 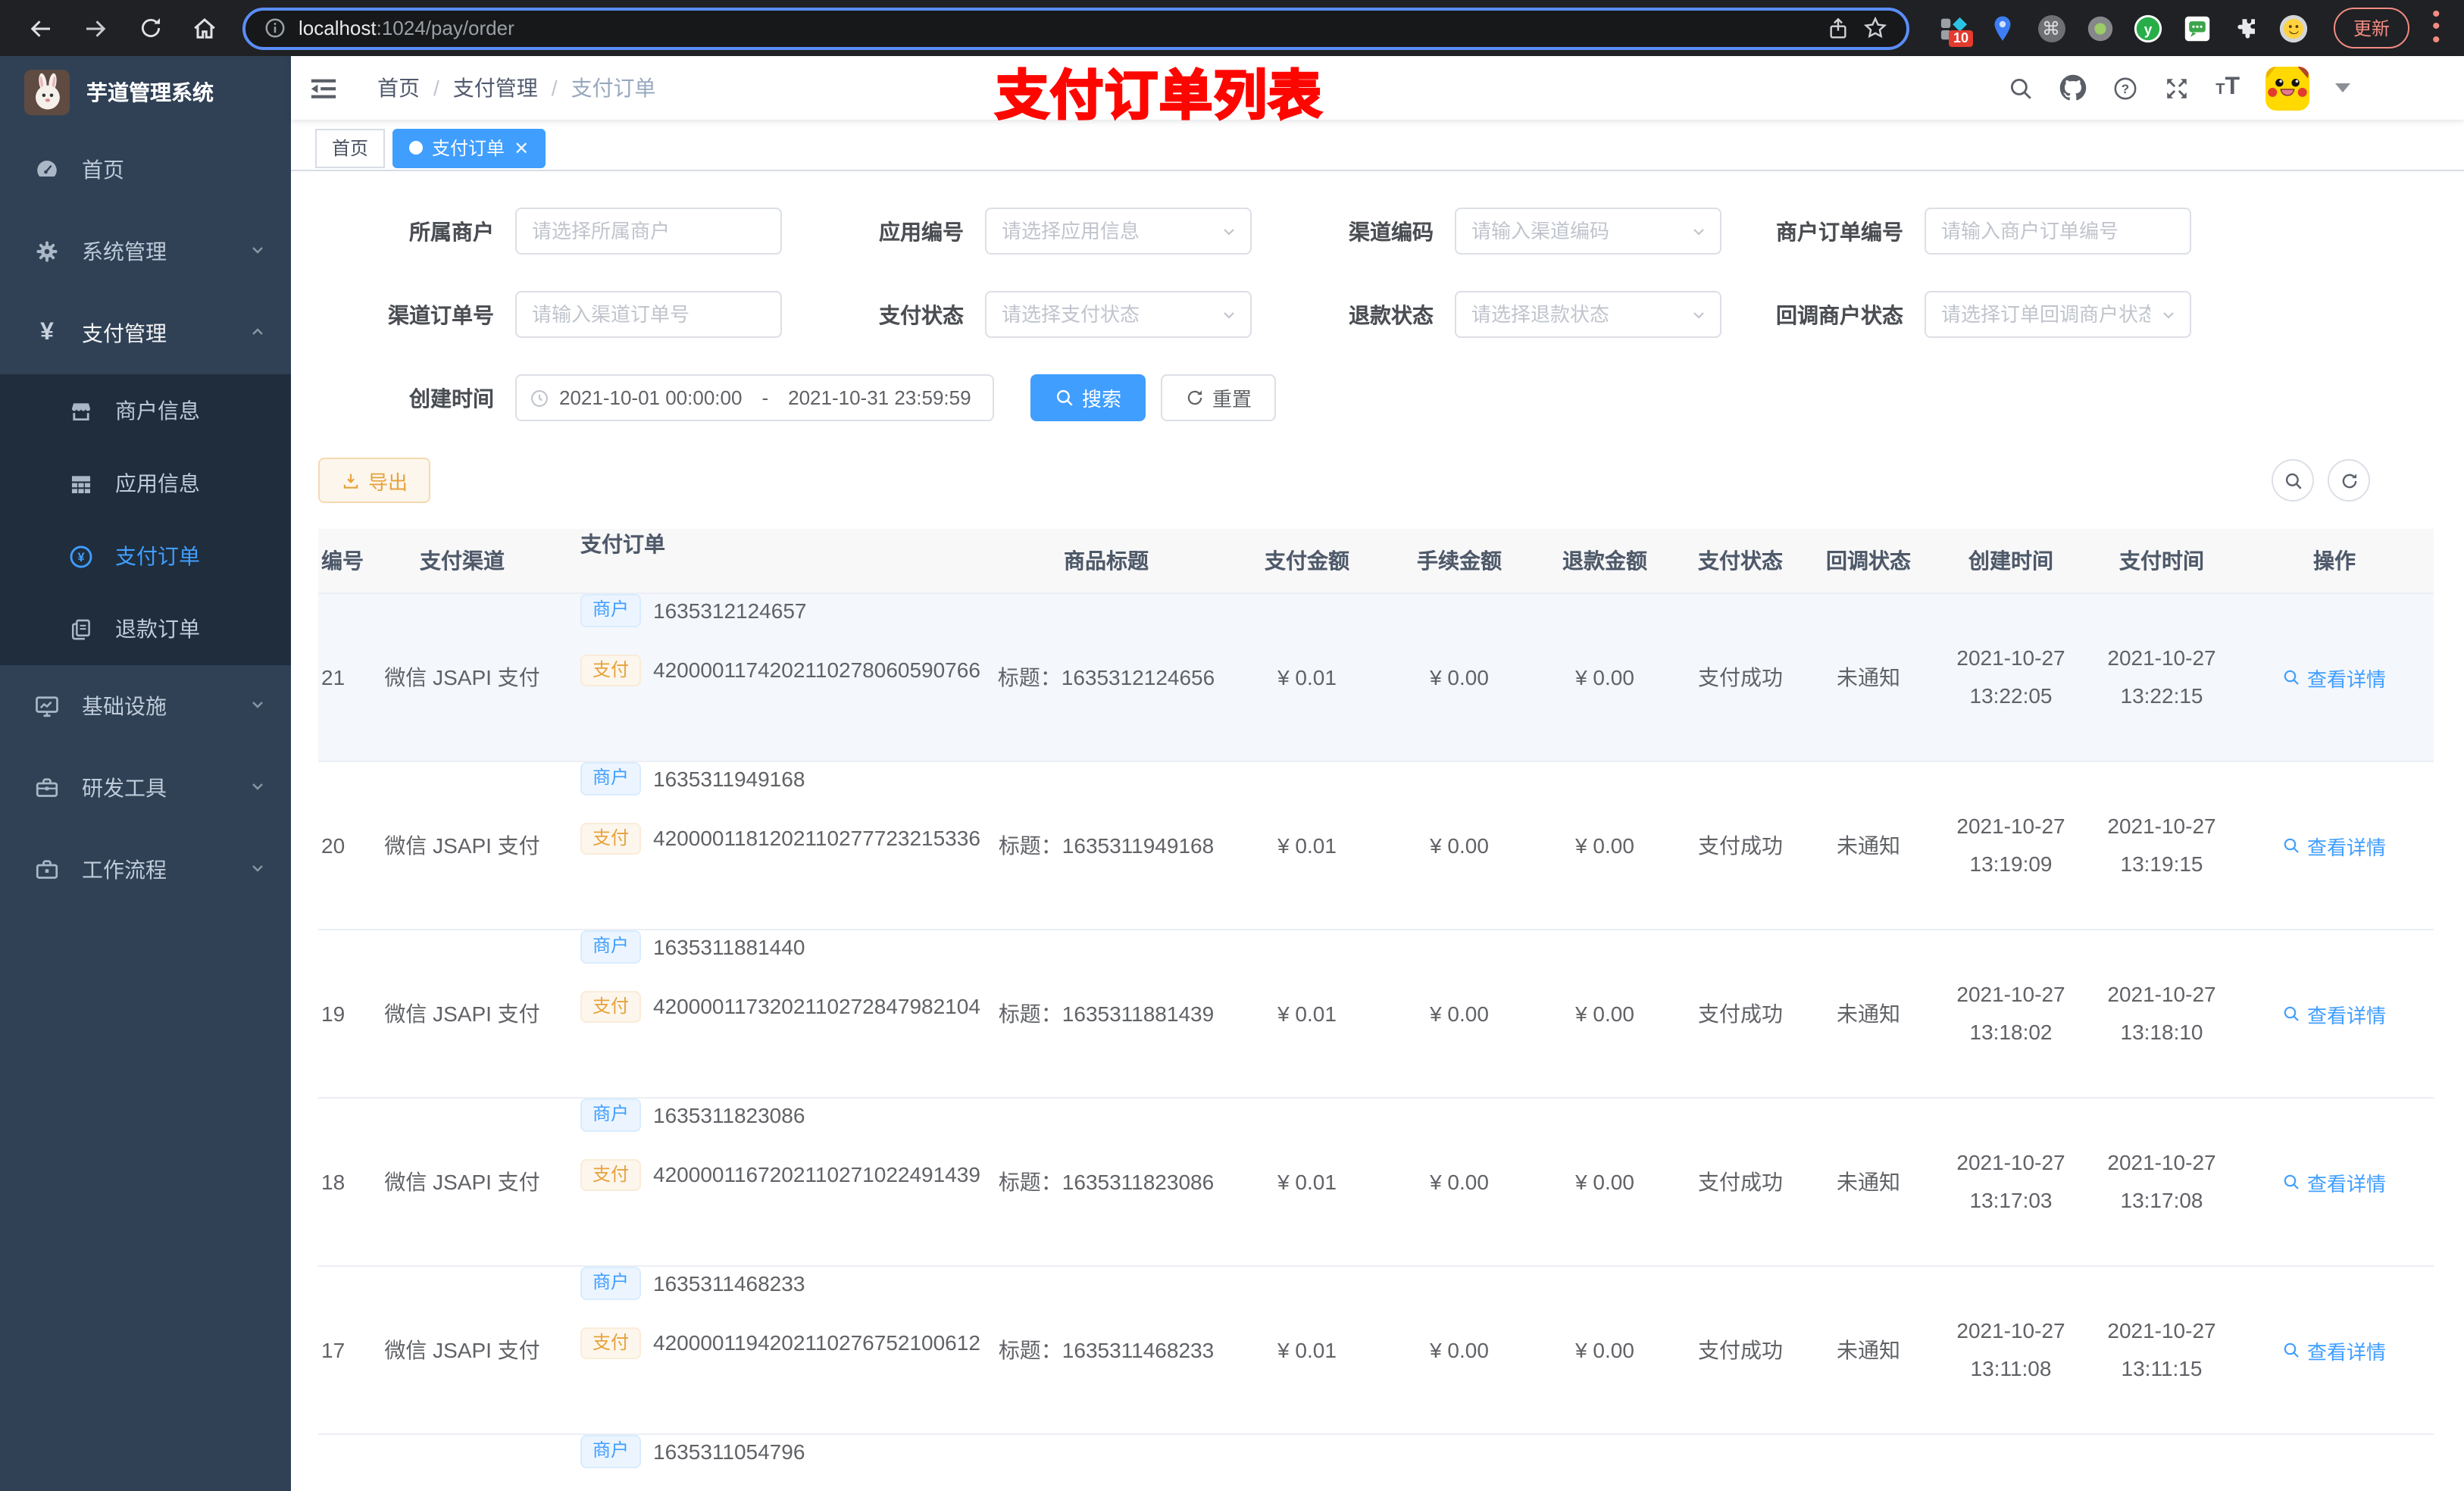 What do you see at coordinates (2196, 28) in the screenshot?
I see `extension-chat-icon` at bounding box center [2196, 28].